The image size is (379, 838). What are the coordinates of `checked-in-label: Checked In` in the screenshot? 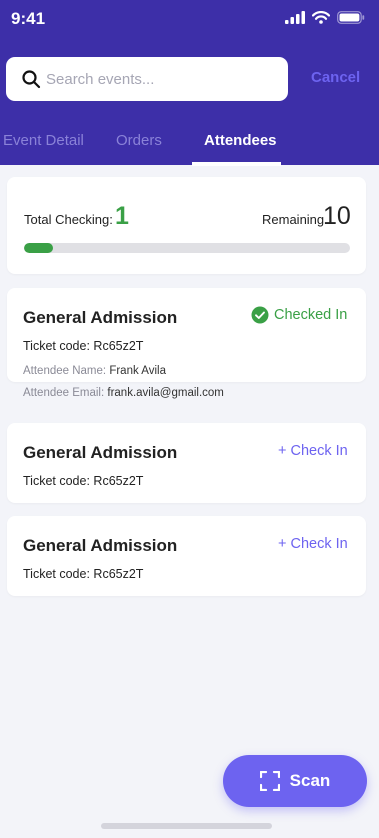 It's located at (311, 315).